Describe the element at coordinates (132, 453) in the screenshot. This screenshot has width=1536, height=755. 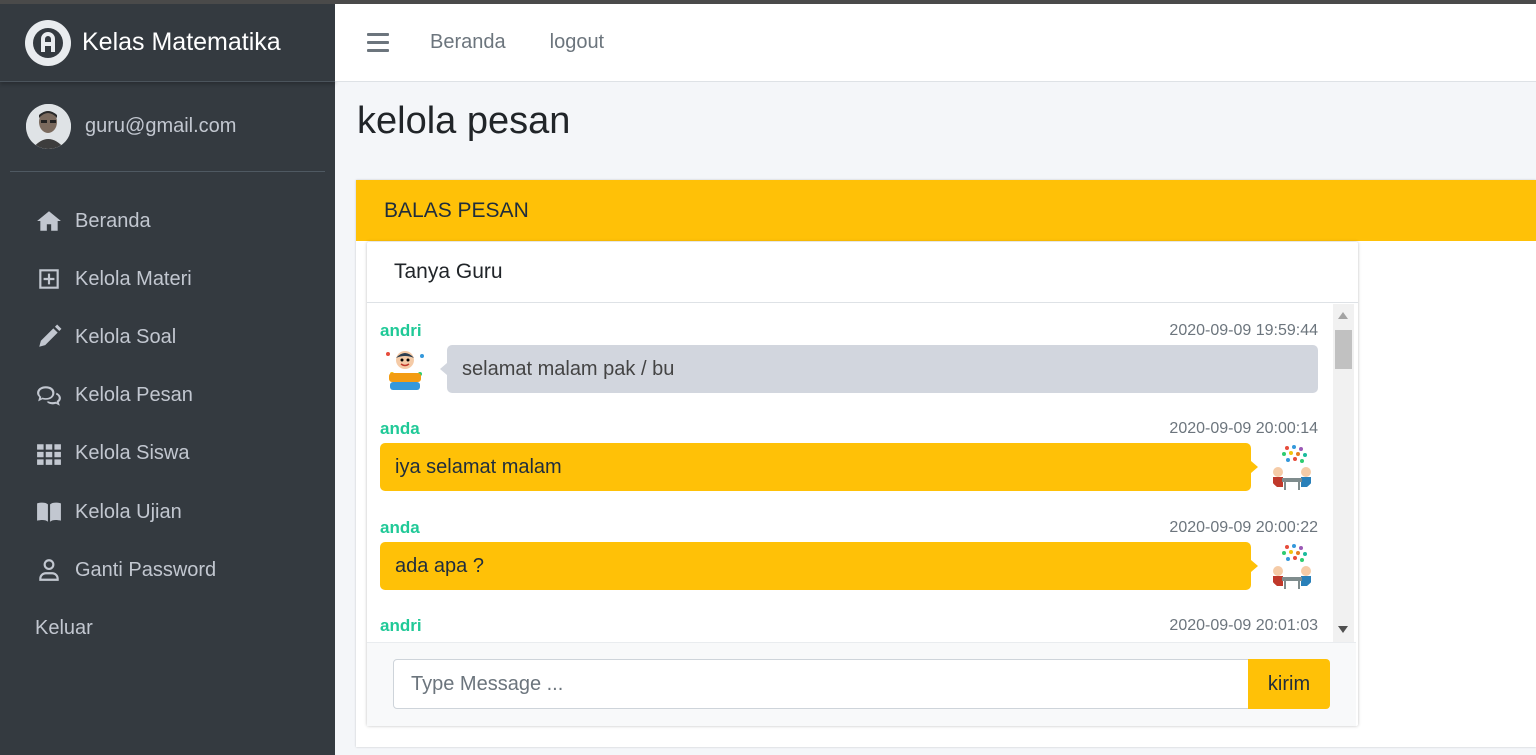
I see `sidebar-item-label: Kelola Siswa` at that location.